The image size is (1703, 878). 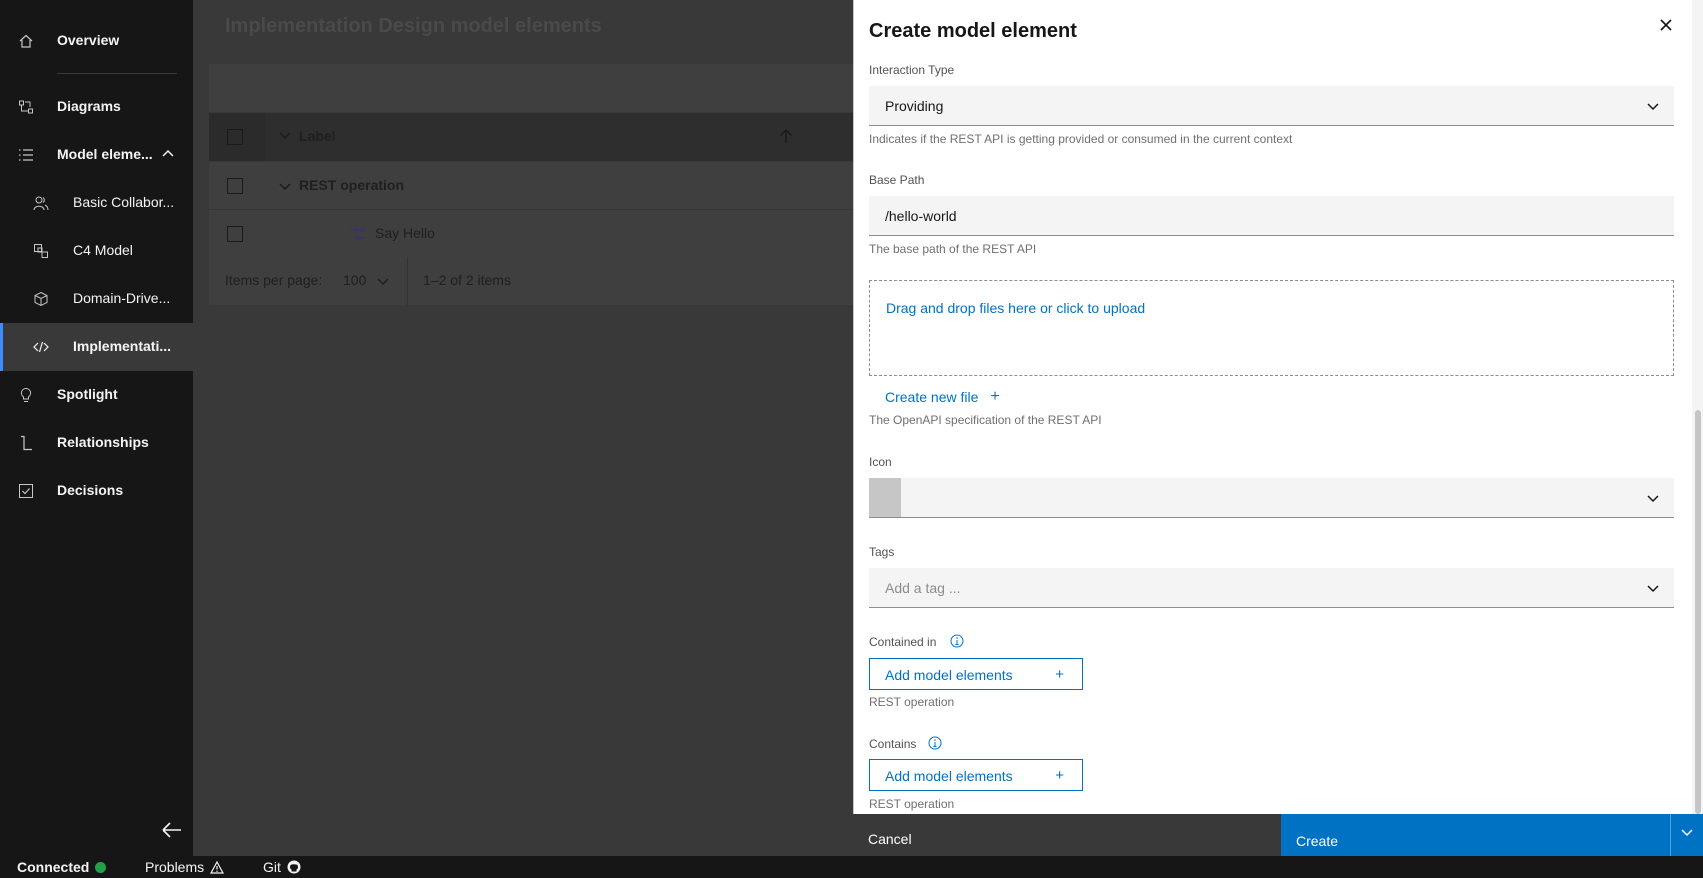 I want to click on table-toolbar, so click(x=531, y=88).